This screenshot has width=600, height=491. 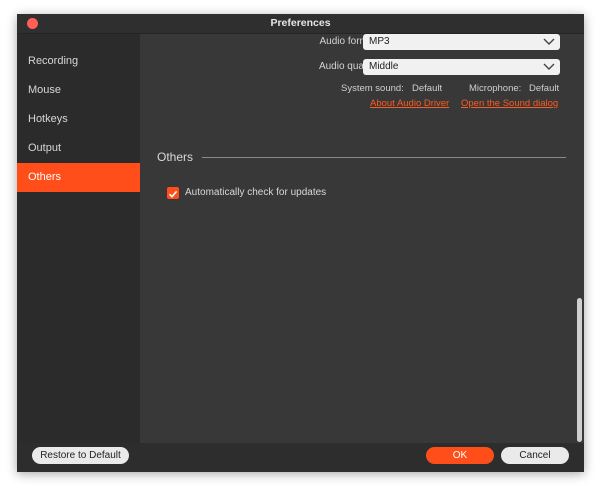 I want to click on auto-update-label: Automatically check for updates, so click(x=256, y=192).